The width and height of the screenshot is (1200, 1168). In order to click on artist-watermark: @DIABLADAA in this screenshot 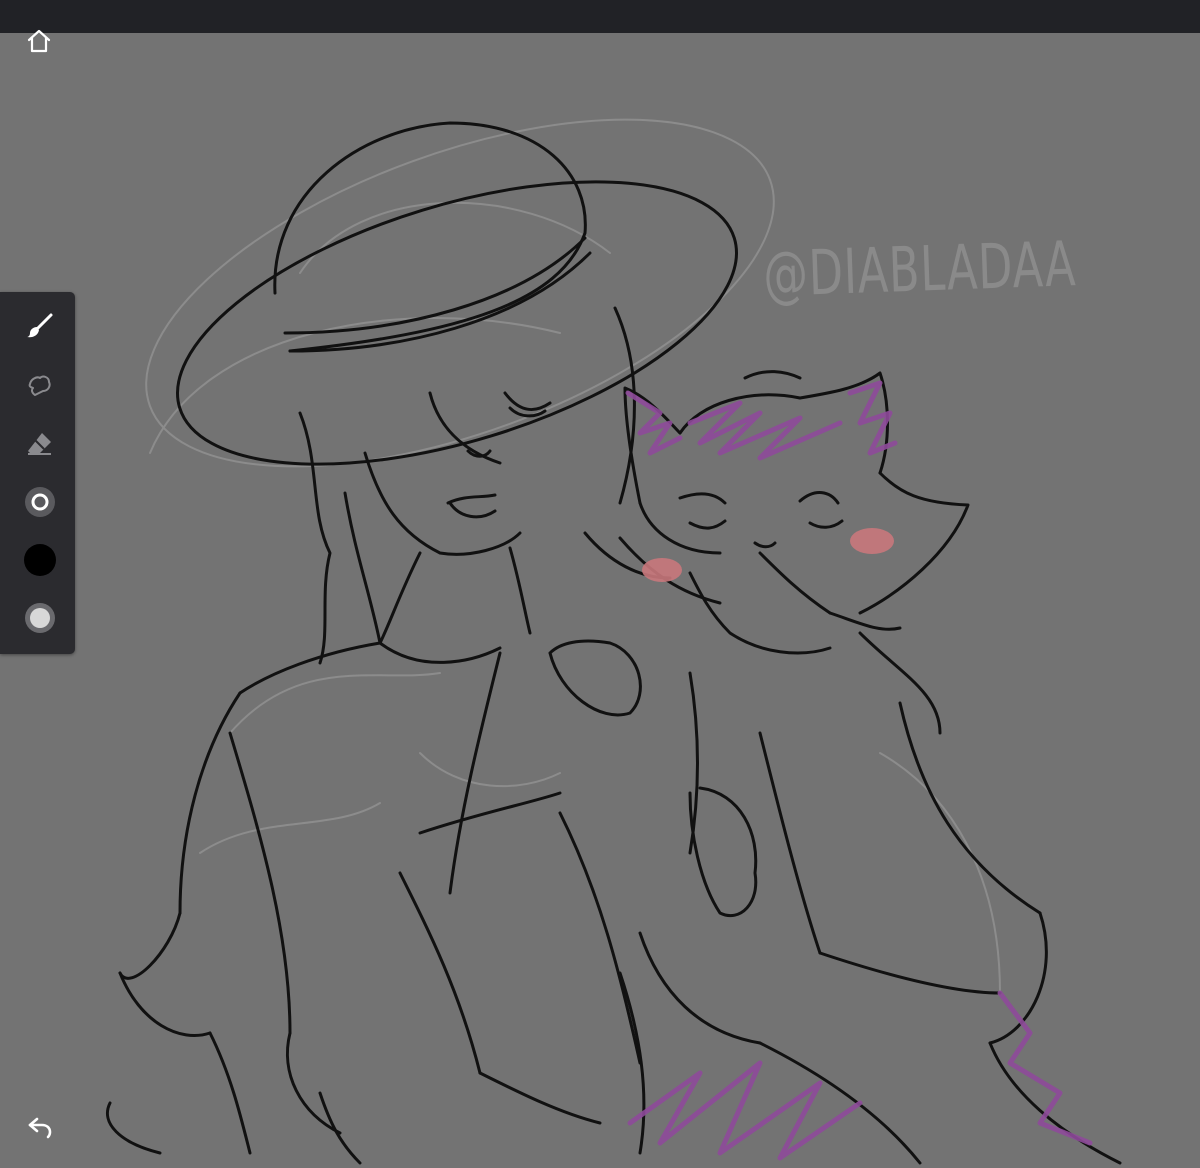, I will do `click(920, 269)`.